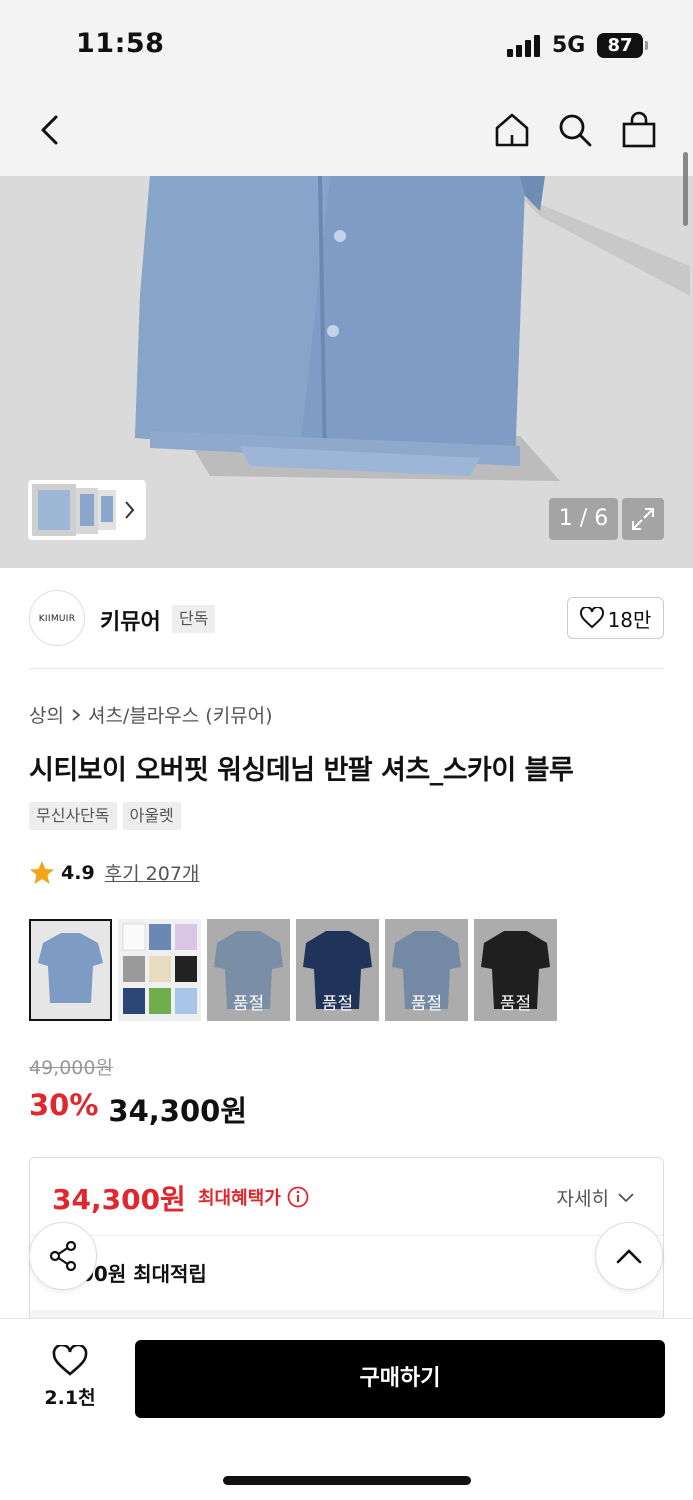 The width and height of the screenshot is (693, 1500). What do you see at coordinates (120, 43) in the screenshot?
I see `status-time: 11:58` at bounding box center [120, 43].